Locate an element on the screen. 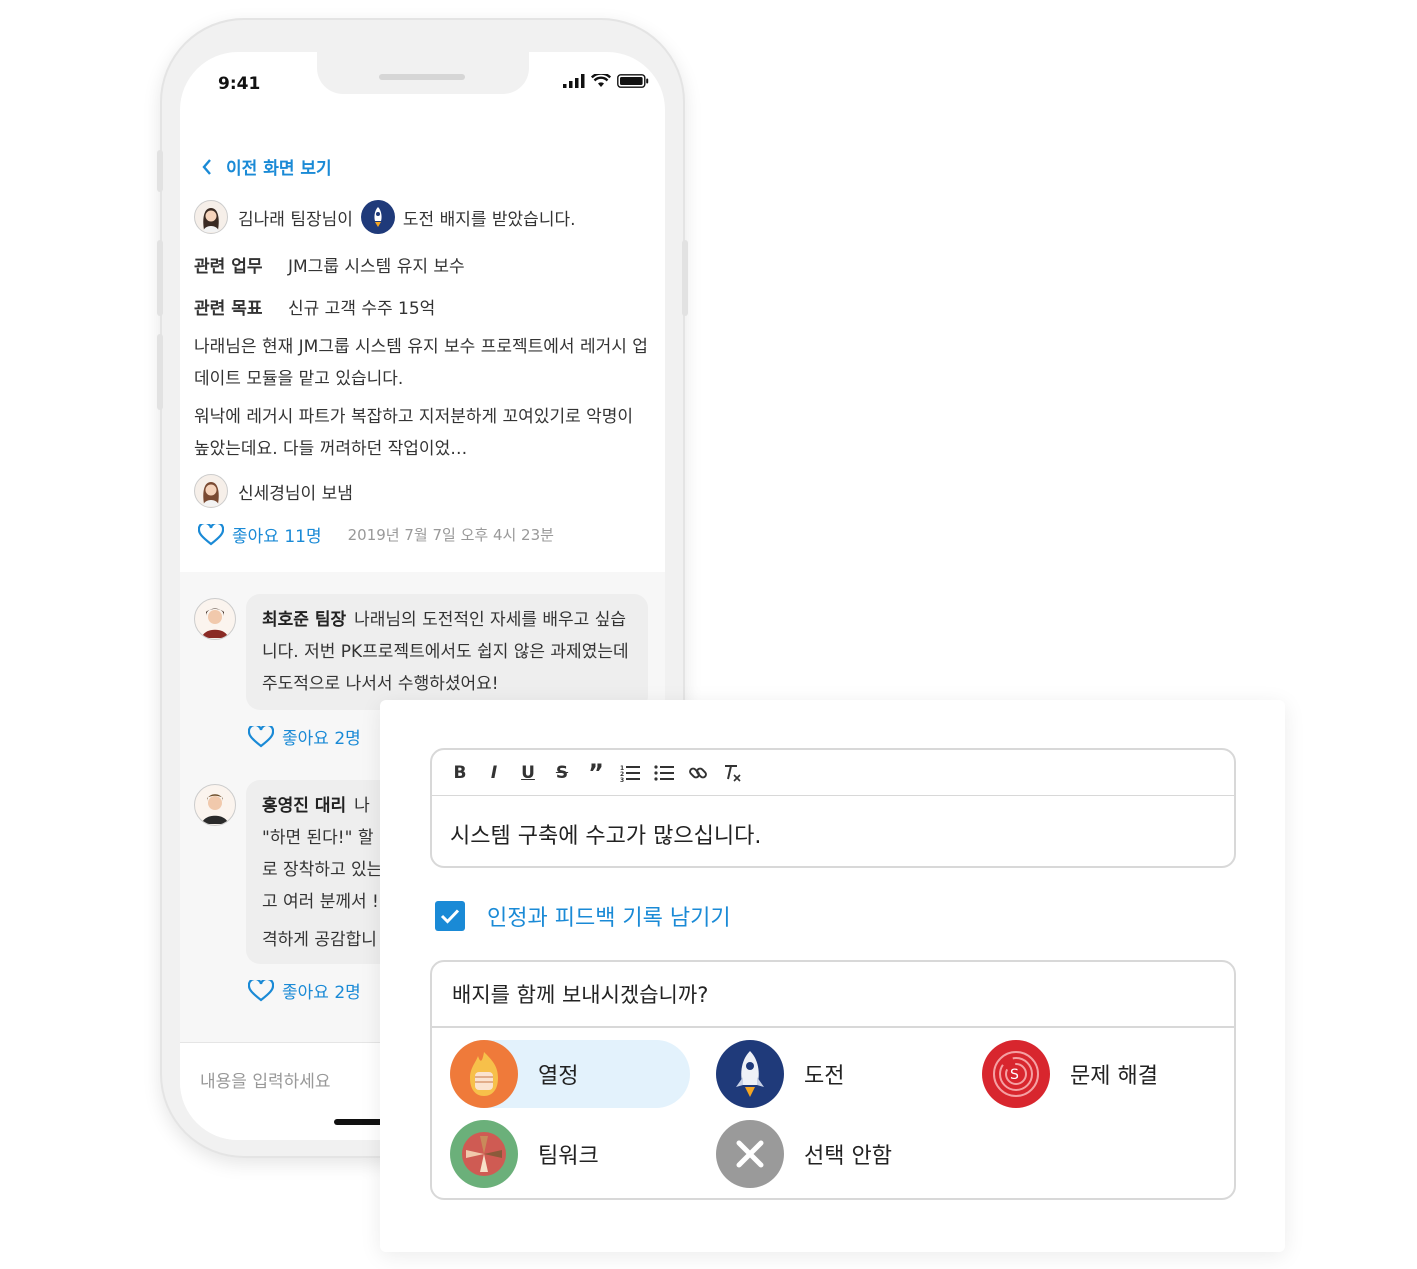  volume-up-button is located at coordinates (160, 278).